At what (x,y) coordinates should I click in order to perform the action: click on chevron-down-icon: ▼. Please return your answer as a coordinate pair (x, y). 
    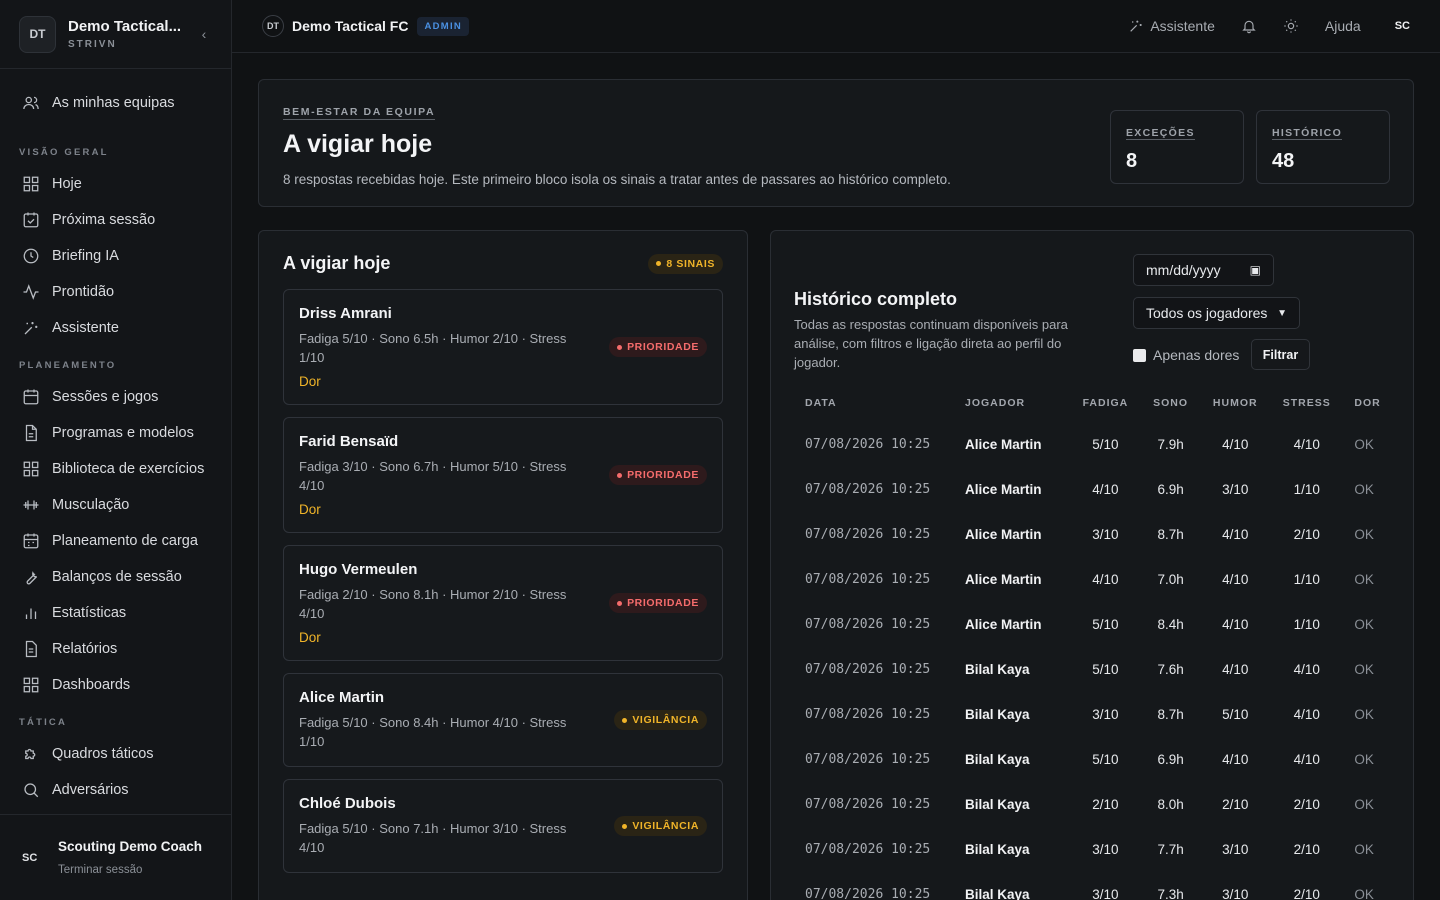
    Looking at the image, I should click on (1282, 313).